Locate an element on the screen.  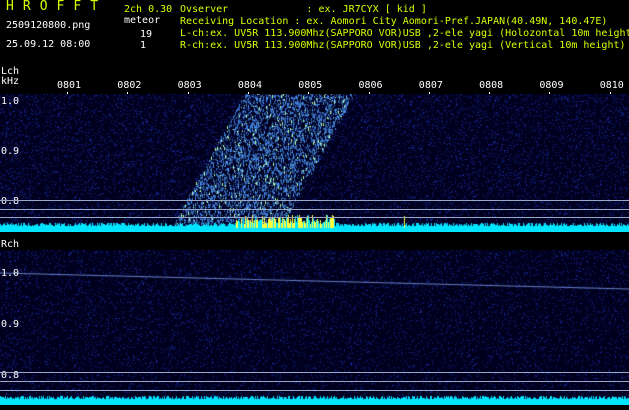
rch-freq-0.9: 0.9 is located at coordinates (10, 324).